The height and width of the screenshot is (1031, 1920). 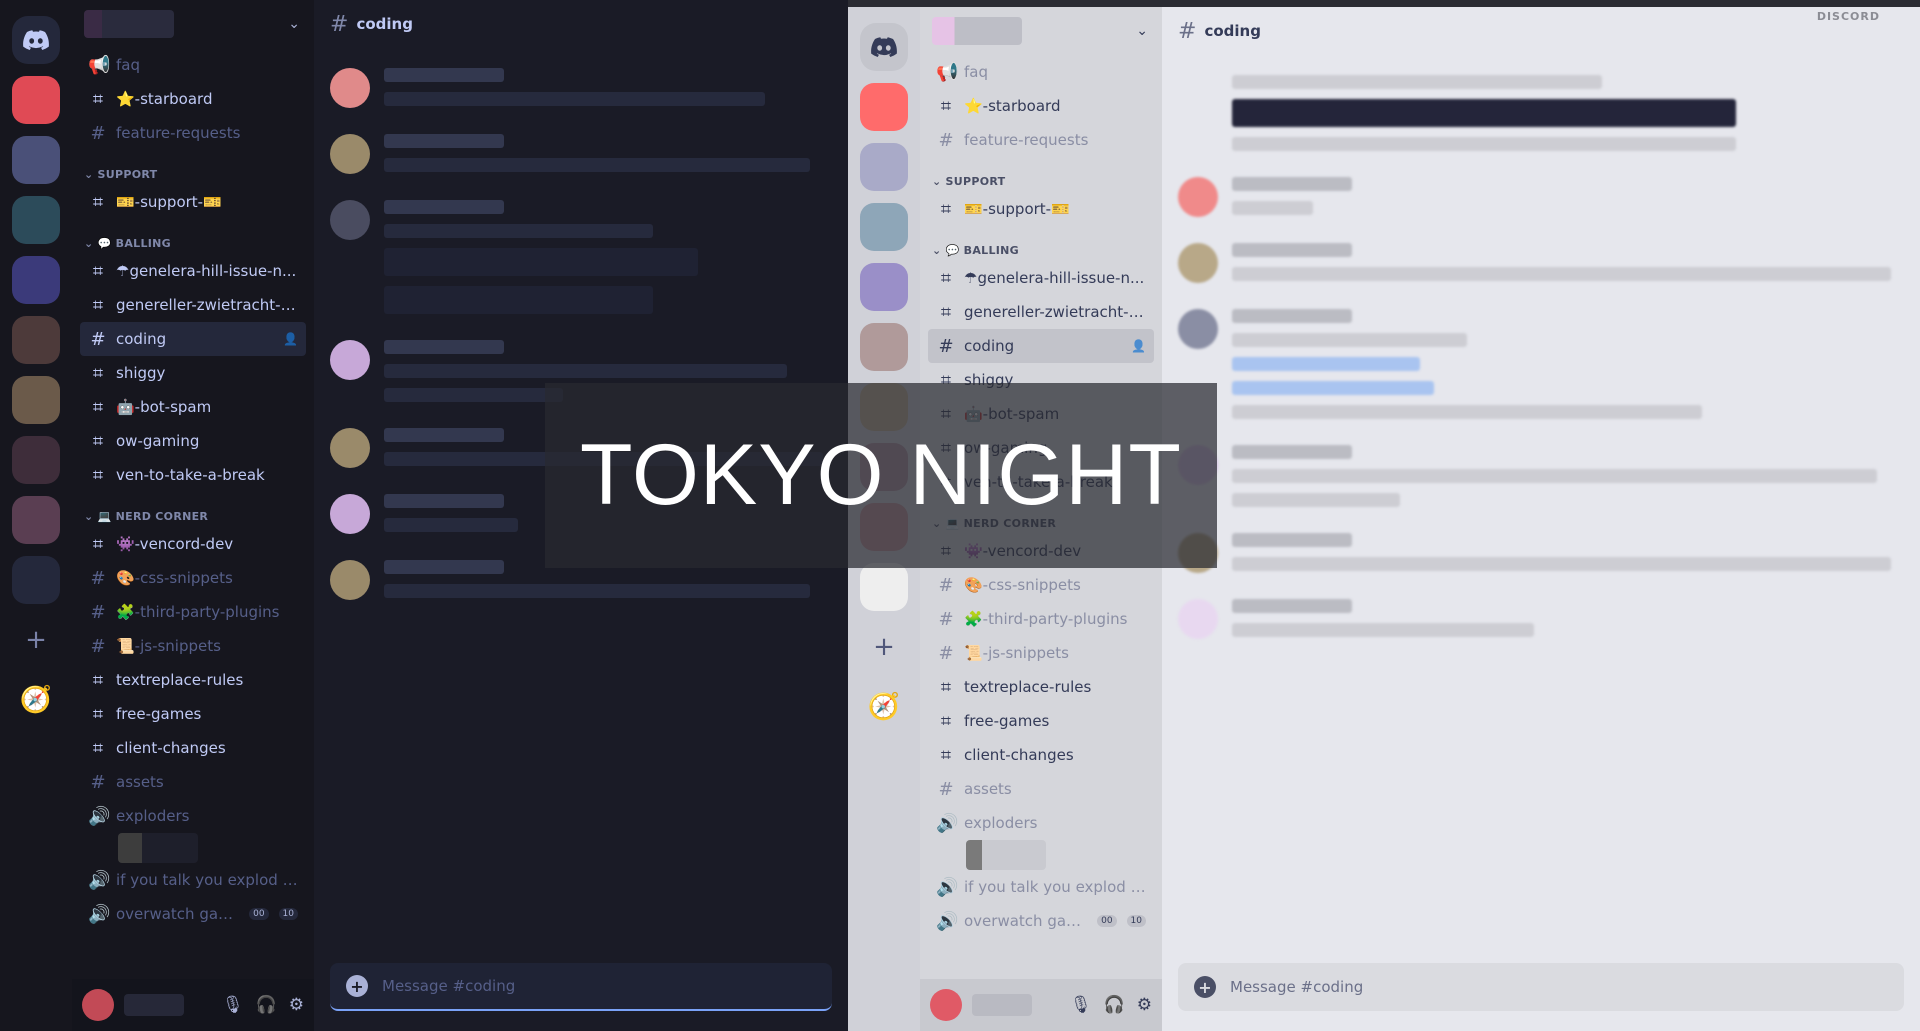 What do you see at coordinates (937, 250) in the screenshot?
I see `chevron-down-icon: ⌄` at bounding box center [937, 250].